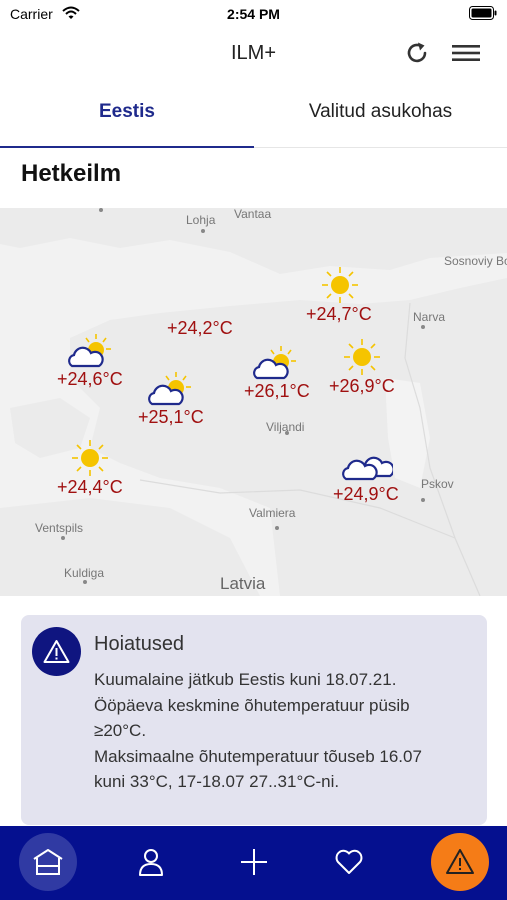 This screenshot has height=900, width=507. Describe the element at coordinates (429, 317) in the screenshot. I see `place-label: Narva` at that location.